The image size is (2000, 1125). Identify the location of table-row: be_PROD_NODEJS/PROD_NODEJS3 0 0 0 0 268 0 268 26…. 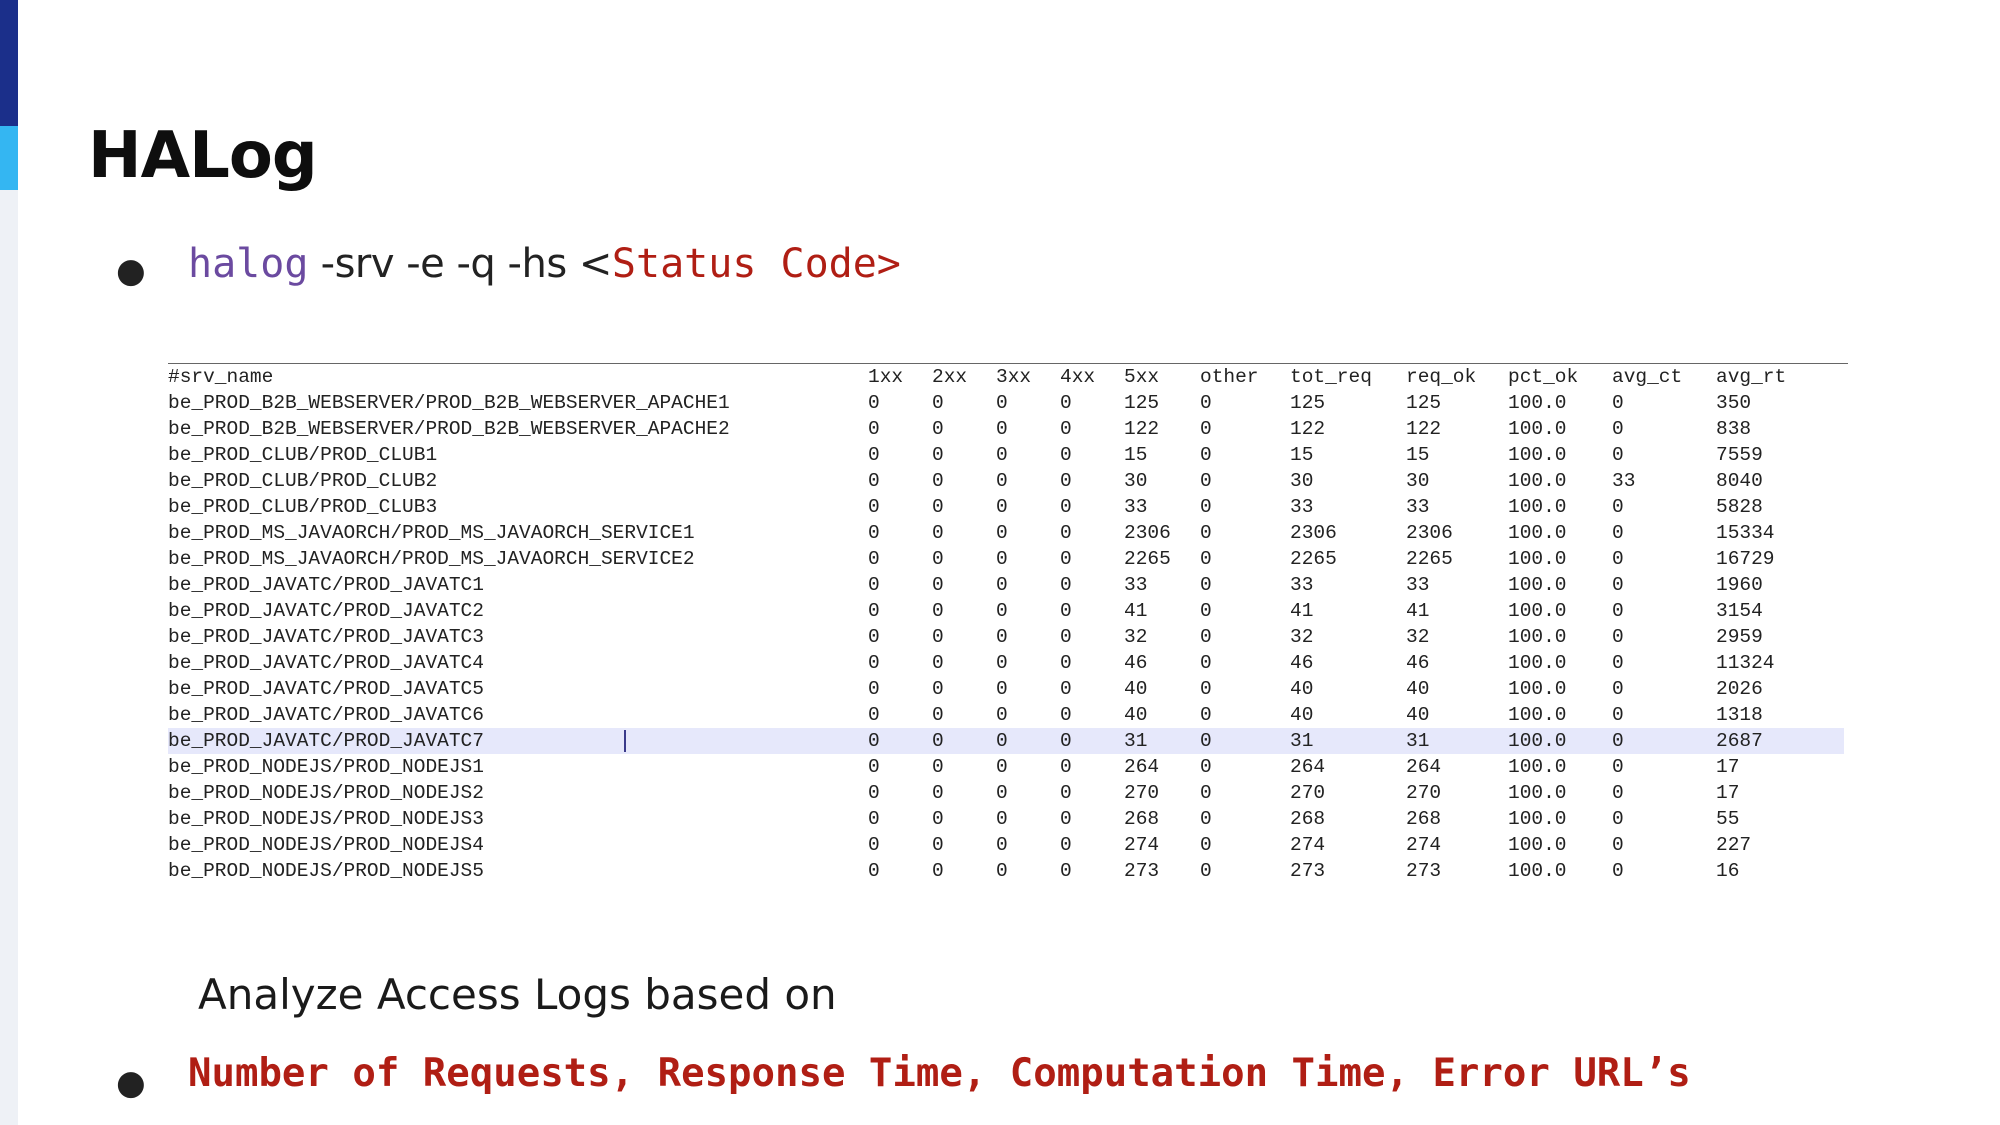
(1006, 819).